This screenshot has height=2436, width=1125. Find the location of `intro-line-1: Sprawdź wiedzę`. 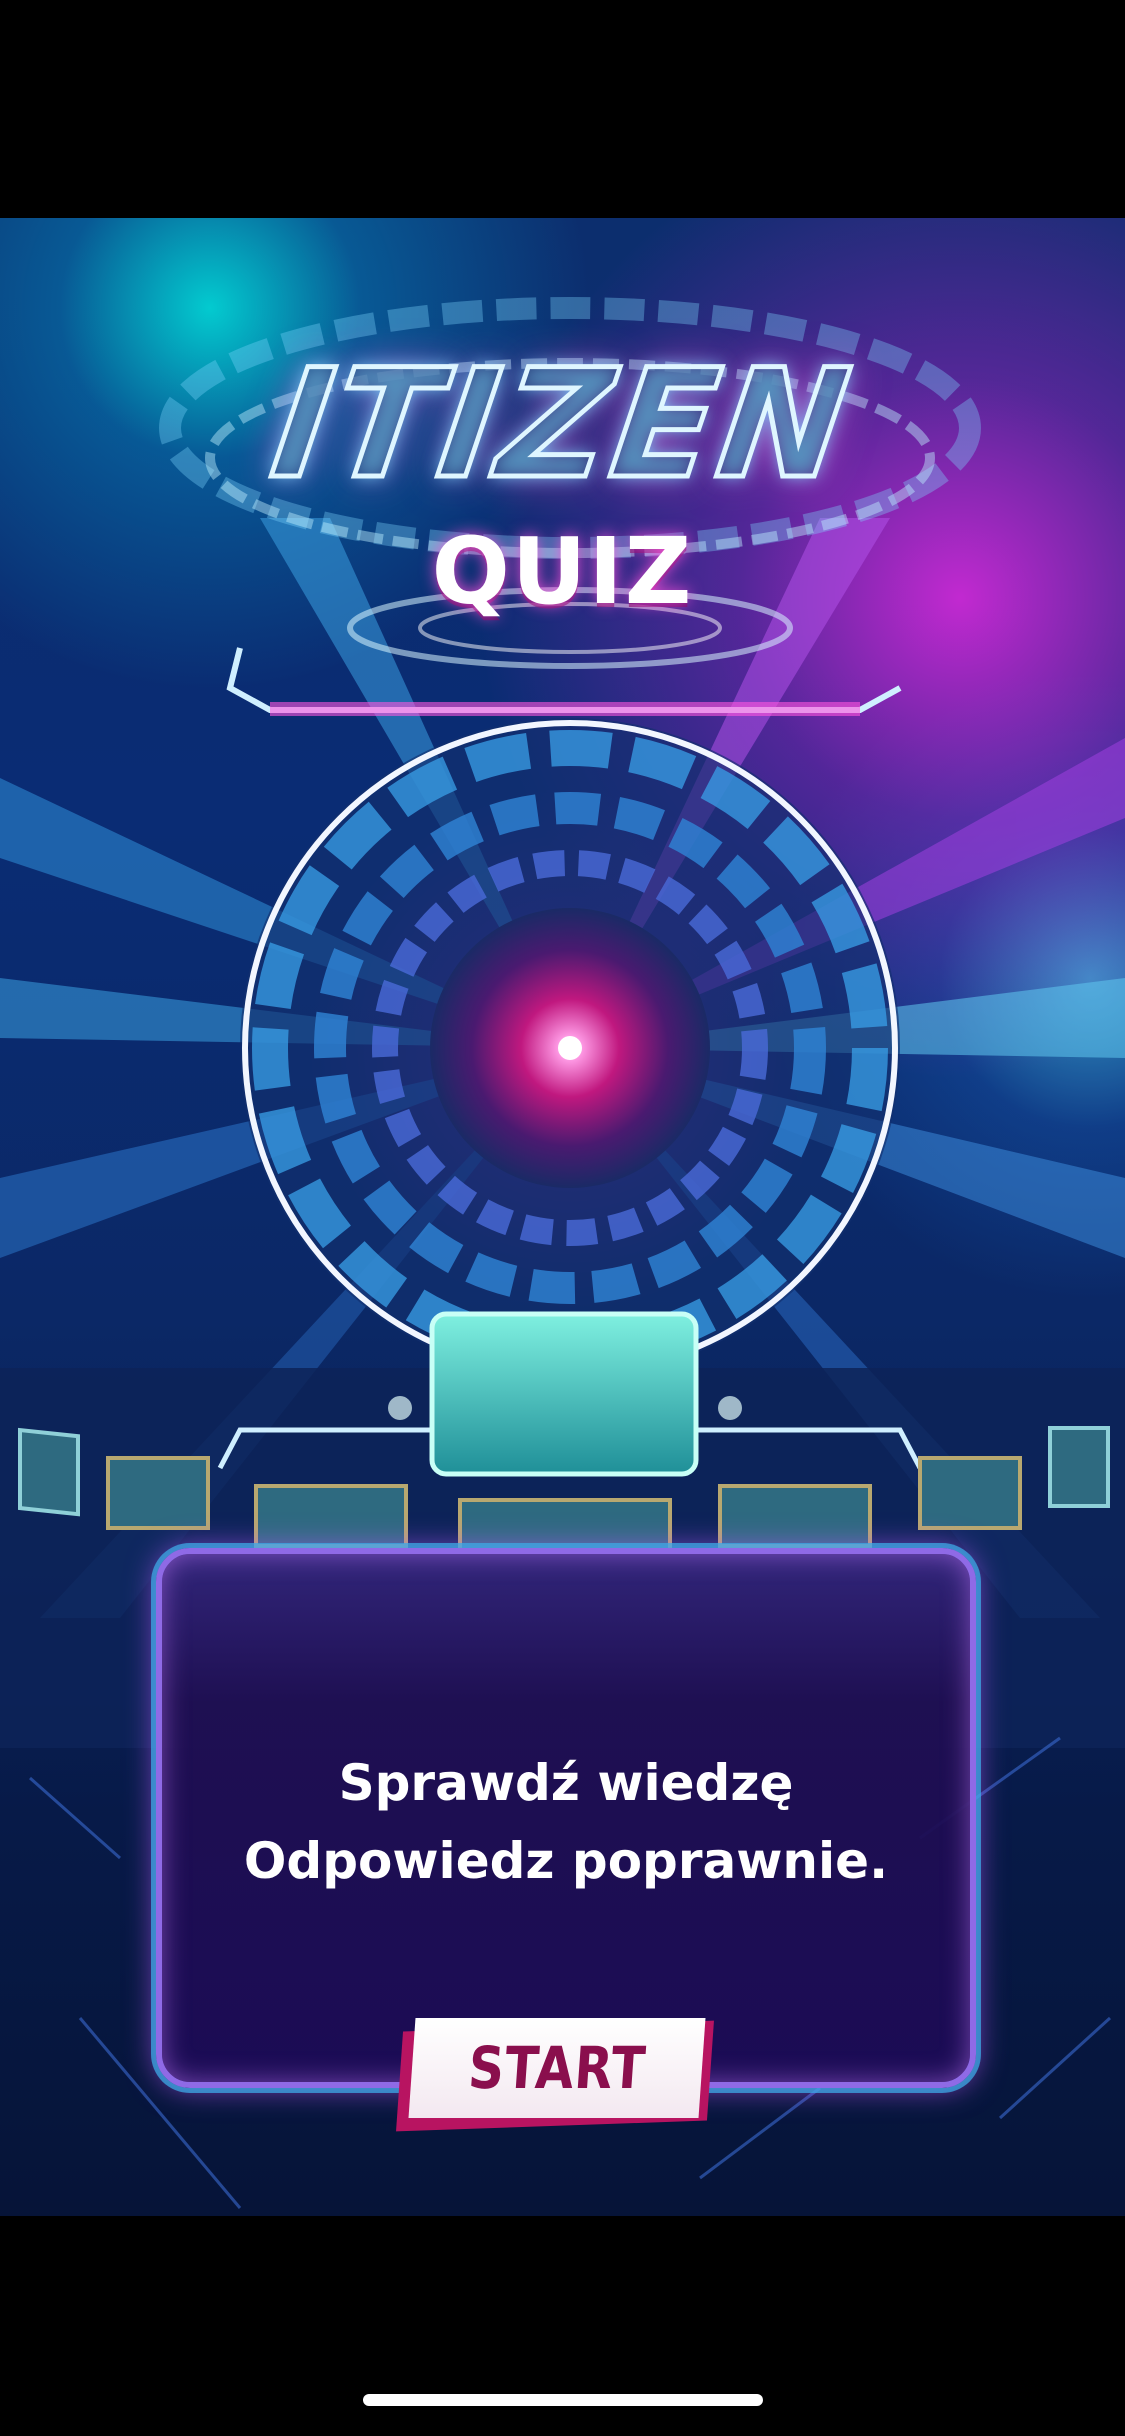

intro-line-1: Sprawdź wiedzę is located at coordinates (566, 1783).